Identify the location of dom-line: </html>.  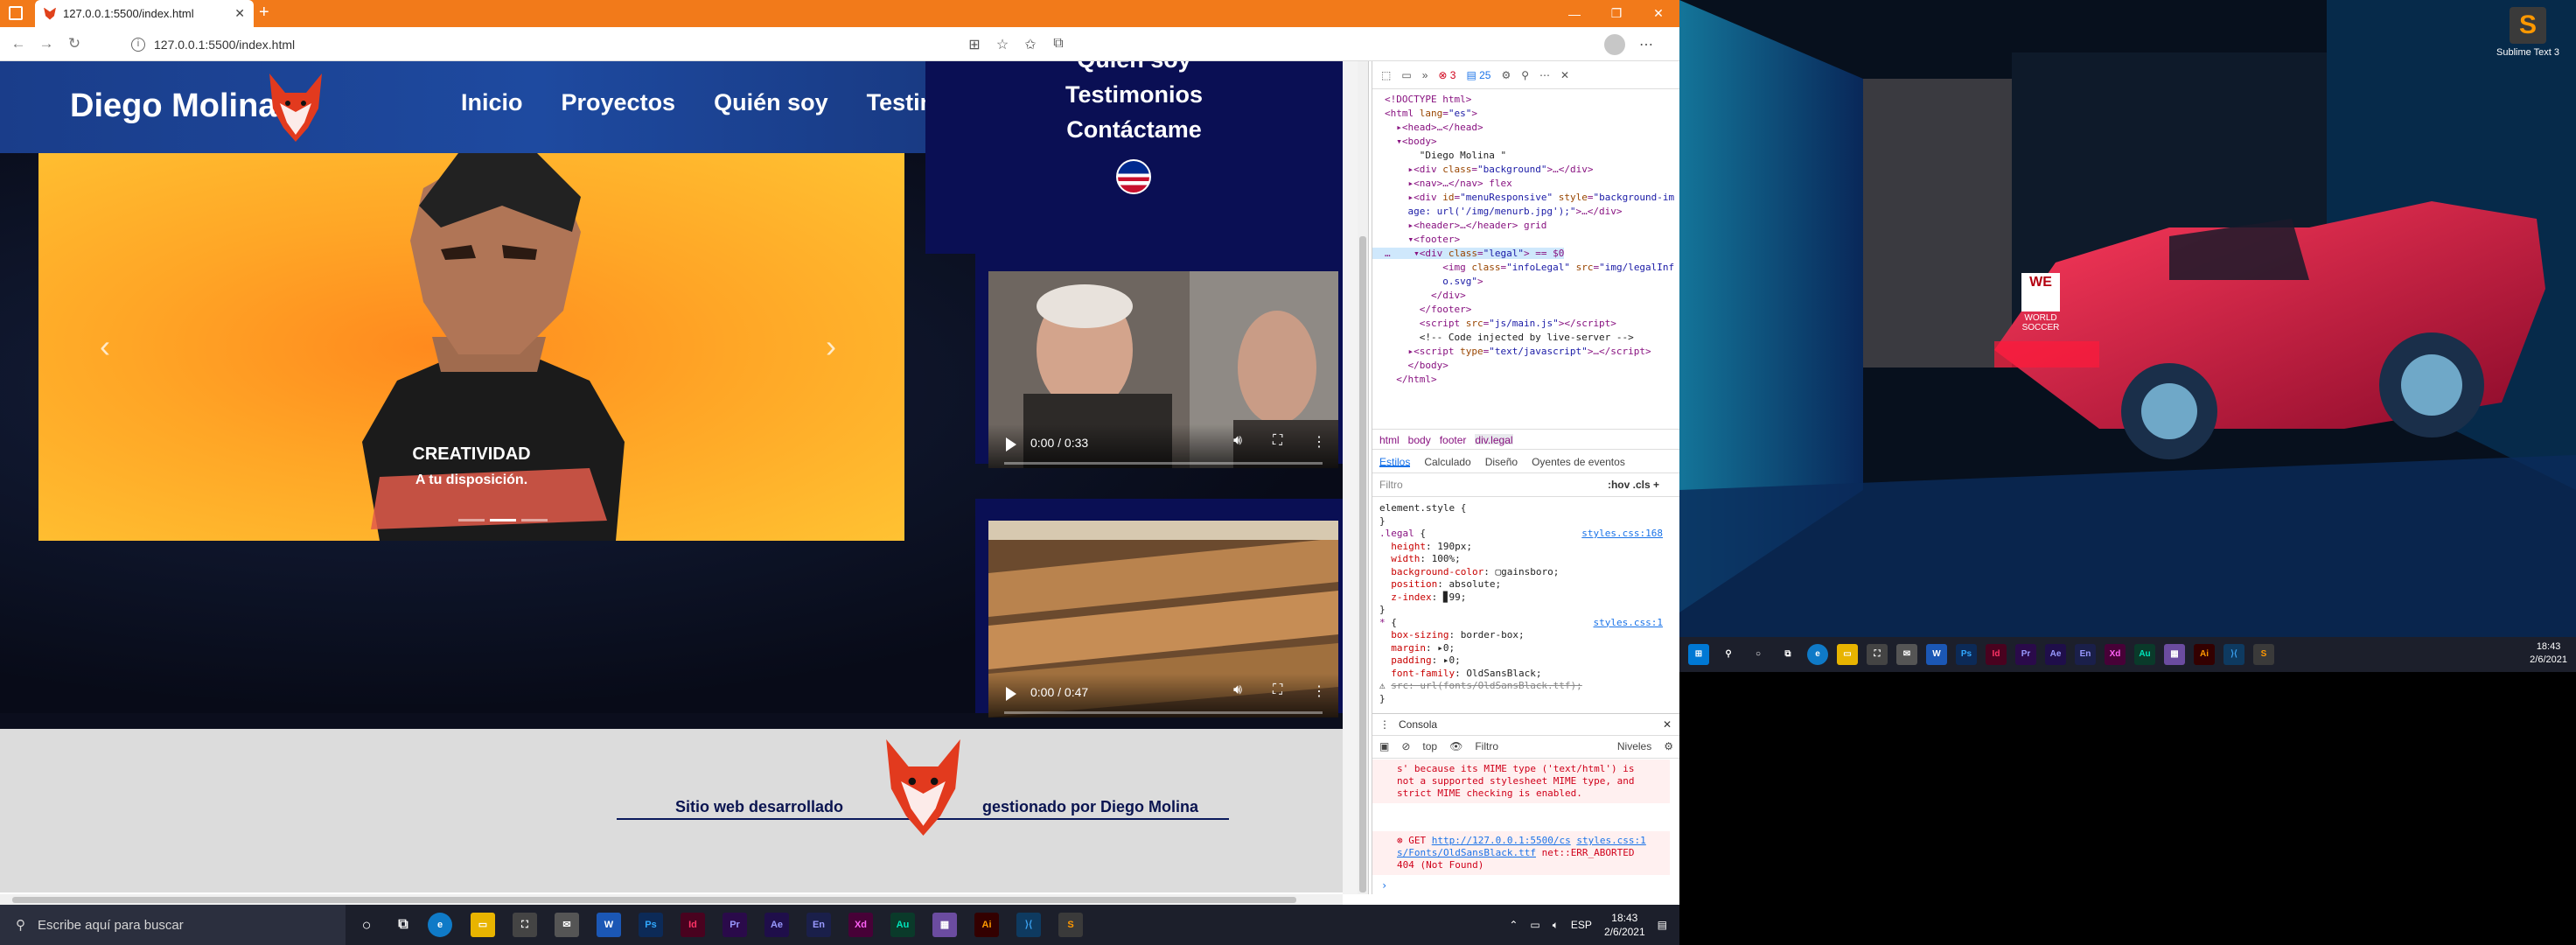
(1410, 379).